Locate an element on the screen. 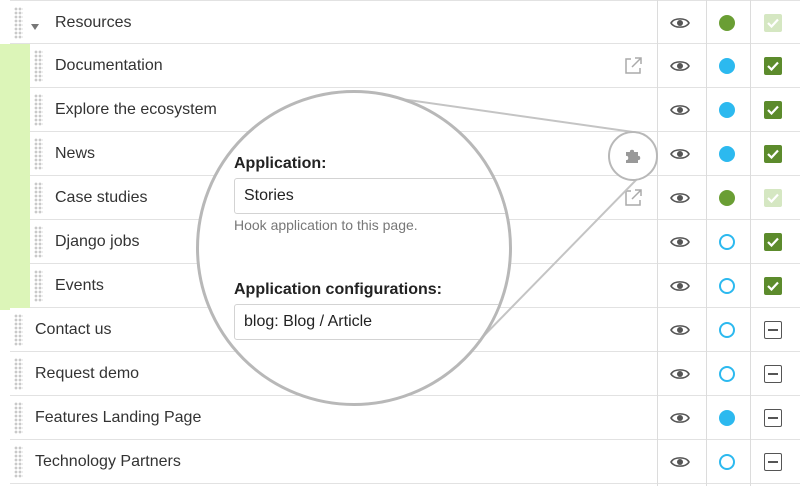 This screenshot has height=486, width=800. puzzle-icon-highlight is located at coordinates (633, 156).